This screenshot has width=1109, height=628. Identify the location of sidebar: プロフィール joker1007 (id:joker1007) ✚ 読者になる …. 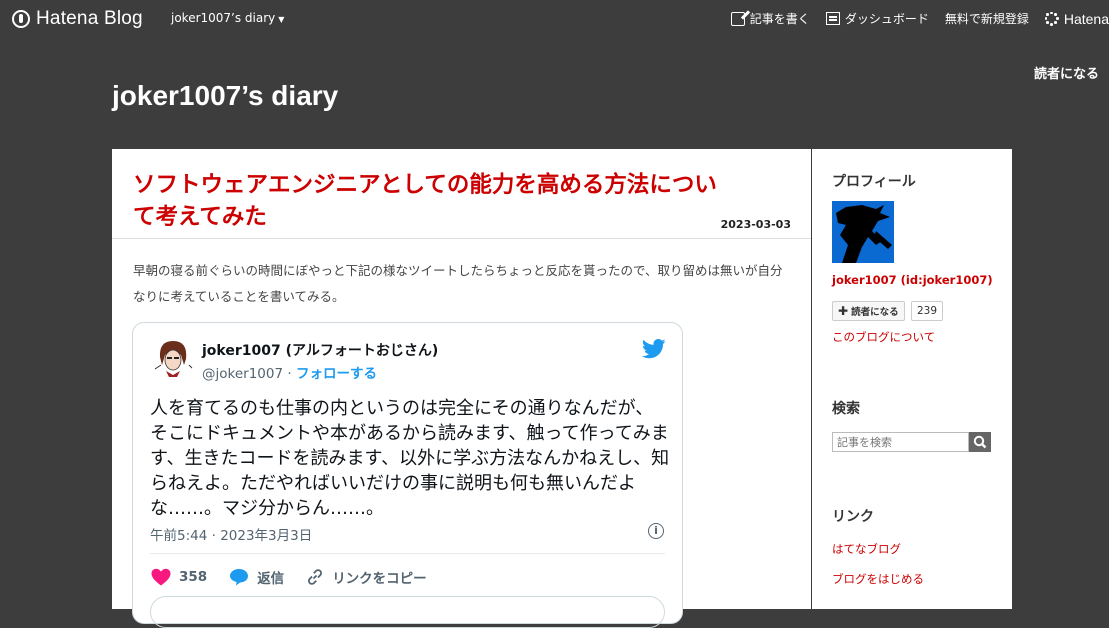
(912, 379).